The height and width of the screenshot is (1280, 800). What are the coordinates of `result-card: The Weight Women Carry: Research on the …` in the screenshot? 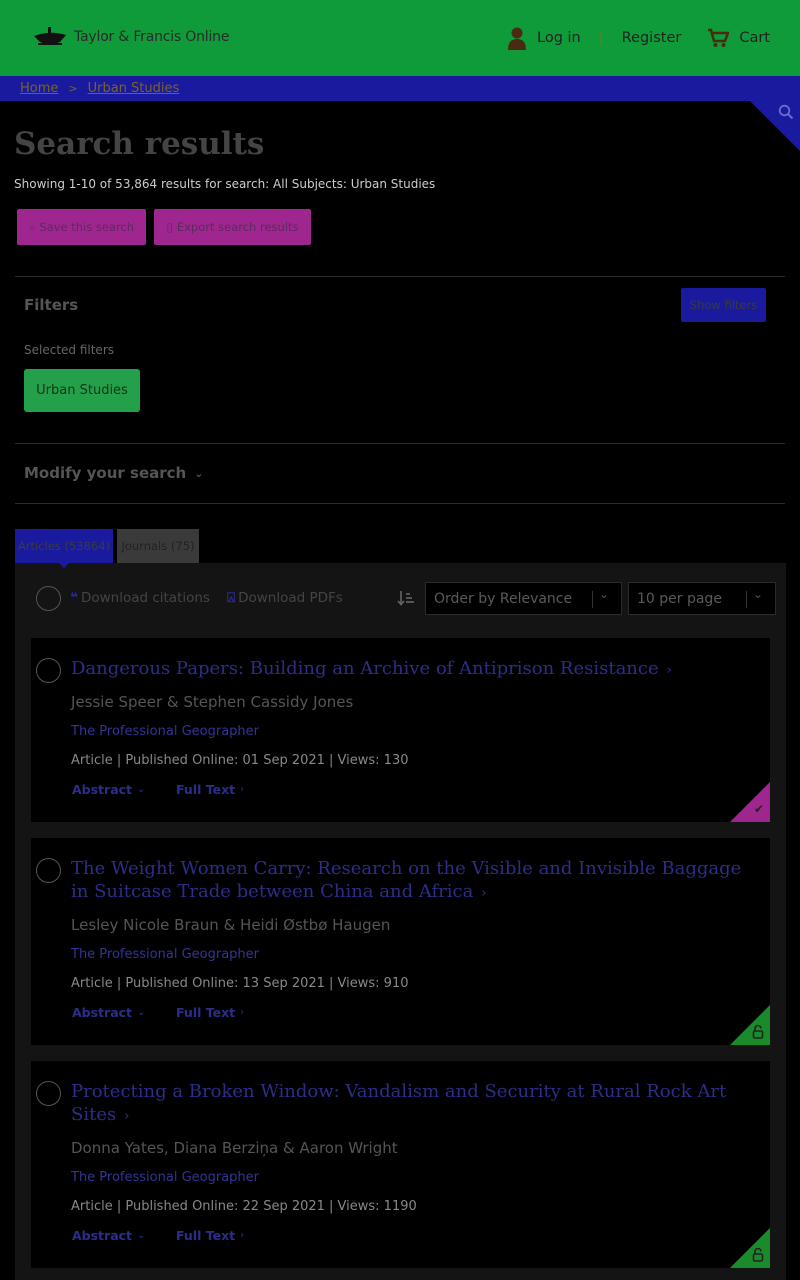 It's located at (400, 941).